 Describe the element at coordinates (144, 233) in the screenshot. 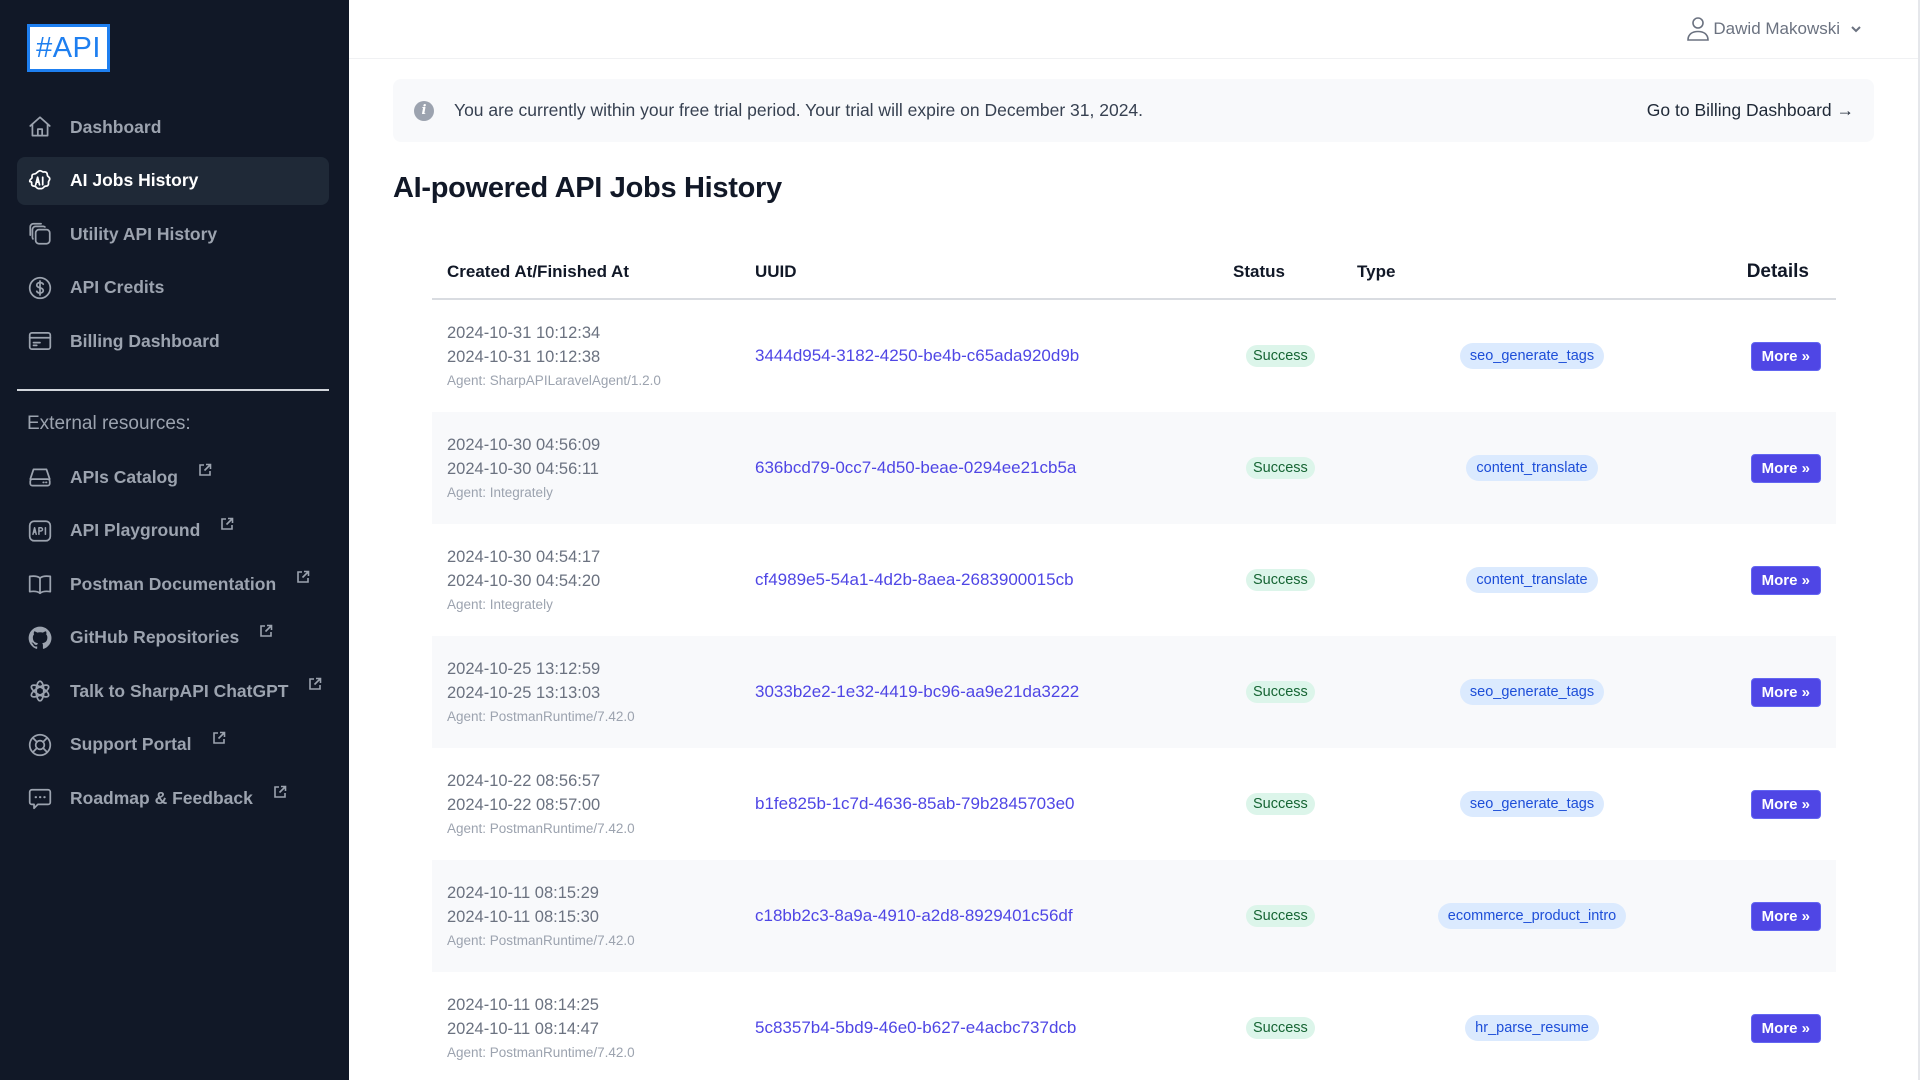

I see `sidebar-item-label: Utility API History` at that location.